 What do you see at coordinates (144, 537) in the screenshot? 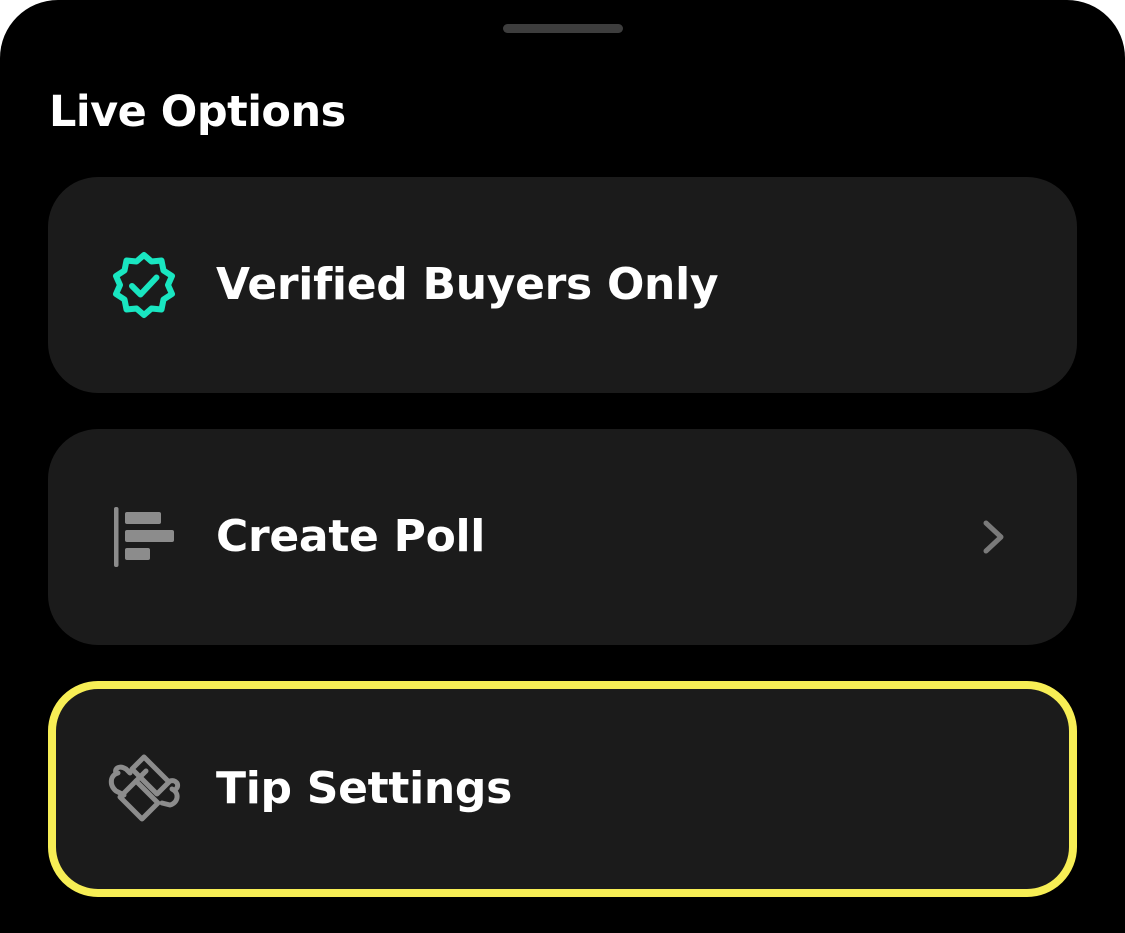
I see `poll-bars-icon` at bounding box center [144, 537].